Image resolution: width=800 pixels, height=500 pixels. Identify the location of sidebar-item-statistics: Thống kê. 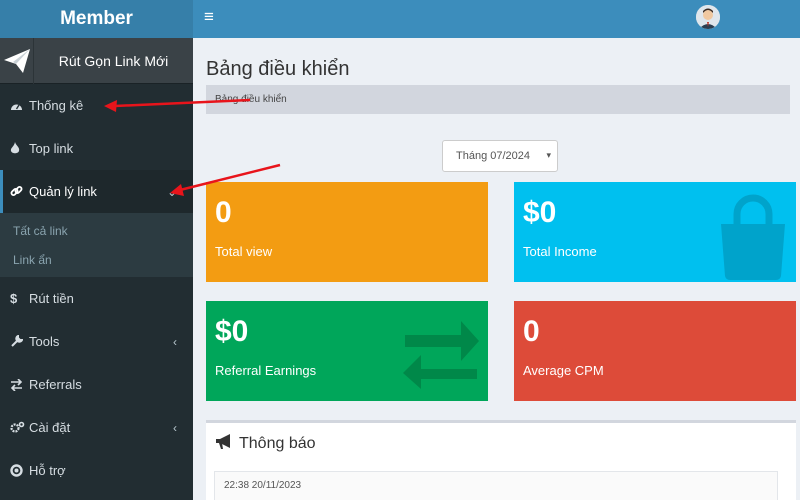
(96, 105).